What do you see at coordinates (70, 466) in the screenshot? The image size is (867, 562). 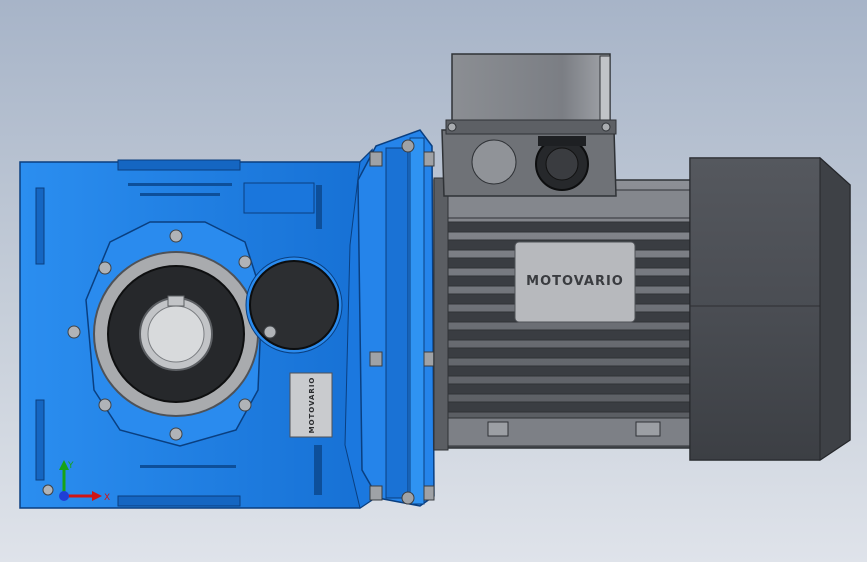 I see `y-axis-label: Y` at bounding box center [70, 466].